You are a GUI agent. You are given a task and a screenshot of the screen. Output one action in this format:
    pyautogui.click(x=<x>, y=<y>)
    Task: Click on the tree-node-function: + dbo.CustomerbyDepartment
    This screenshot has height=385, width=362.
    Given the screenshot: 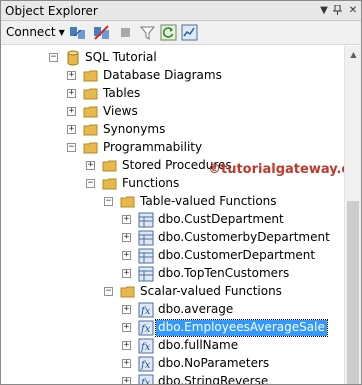 What is the action you would take?
    pyautogui.click(x=172, y=238)
    